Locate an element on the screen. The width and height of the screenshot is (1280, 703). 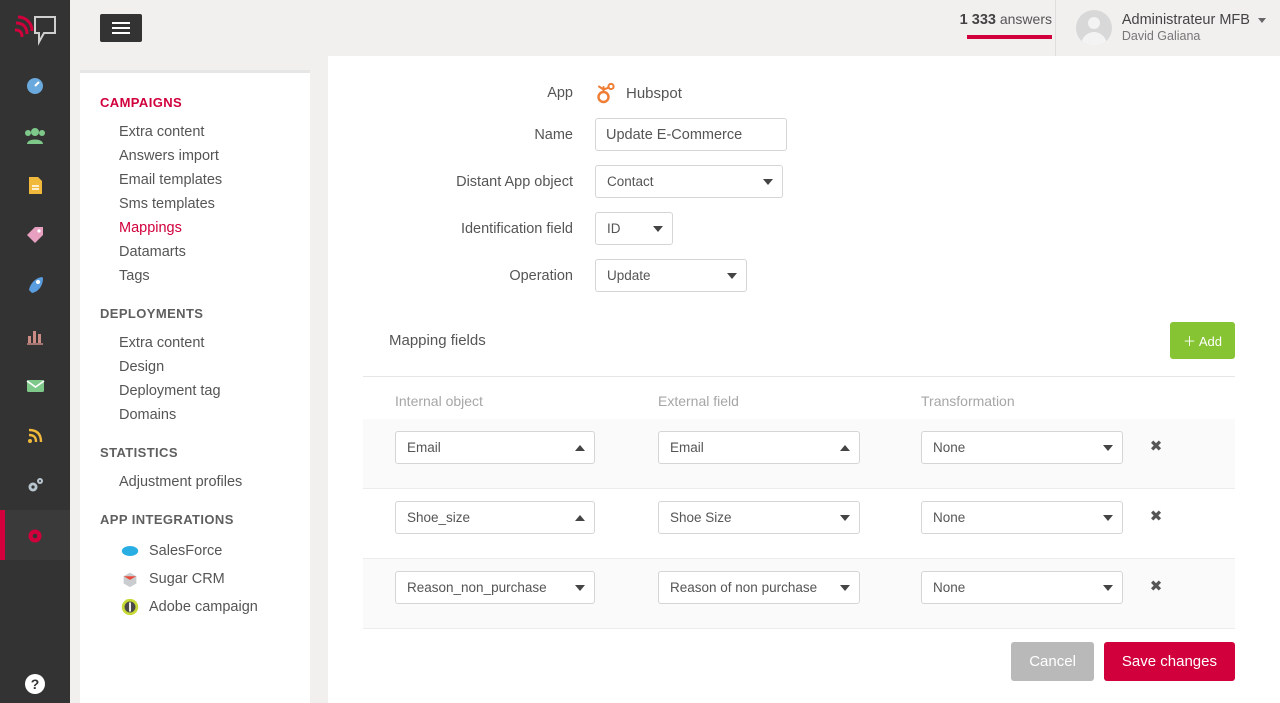
rail-item-tags is located at coordinates (35, 235).